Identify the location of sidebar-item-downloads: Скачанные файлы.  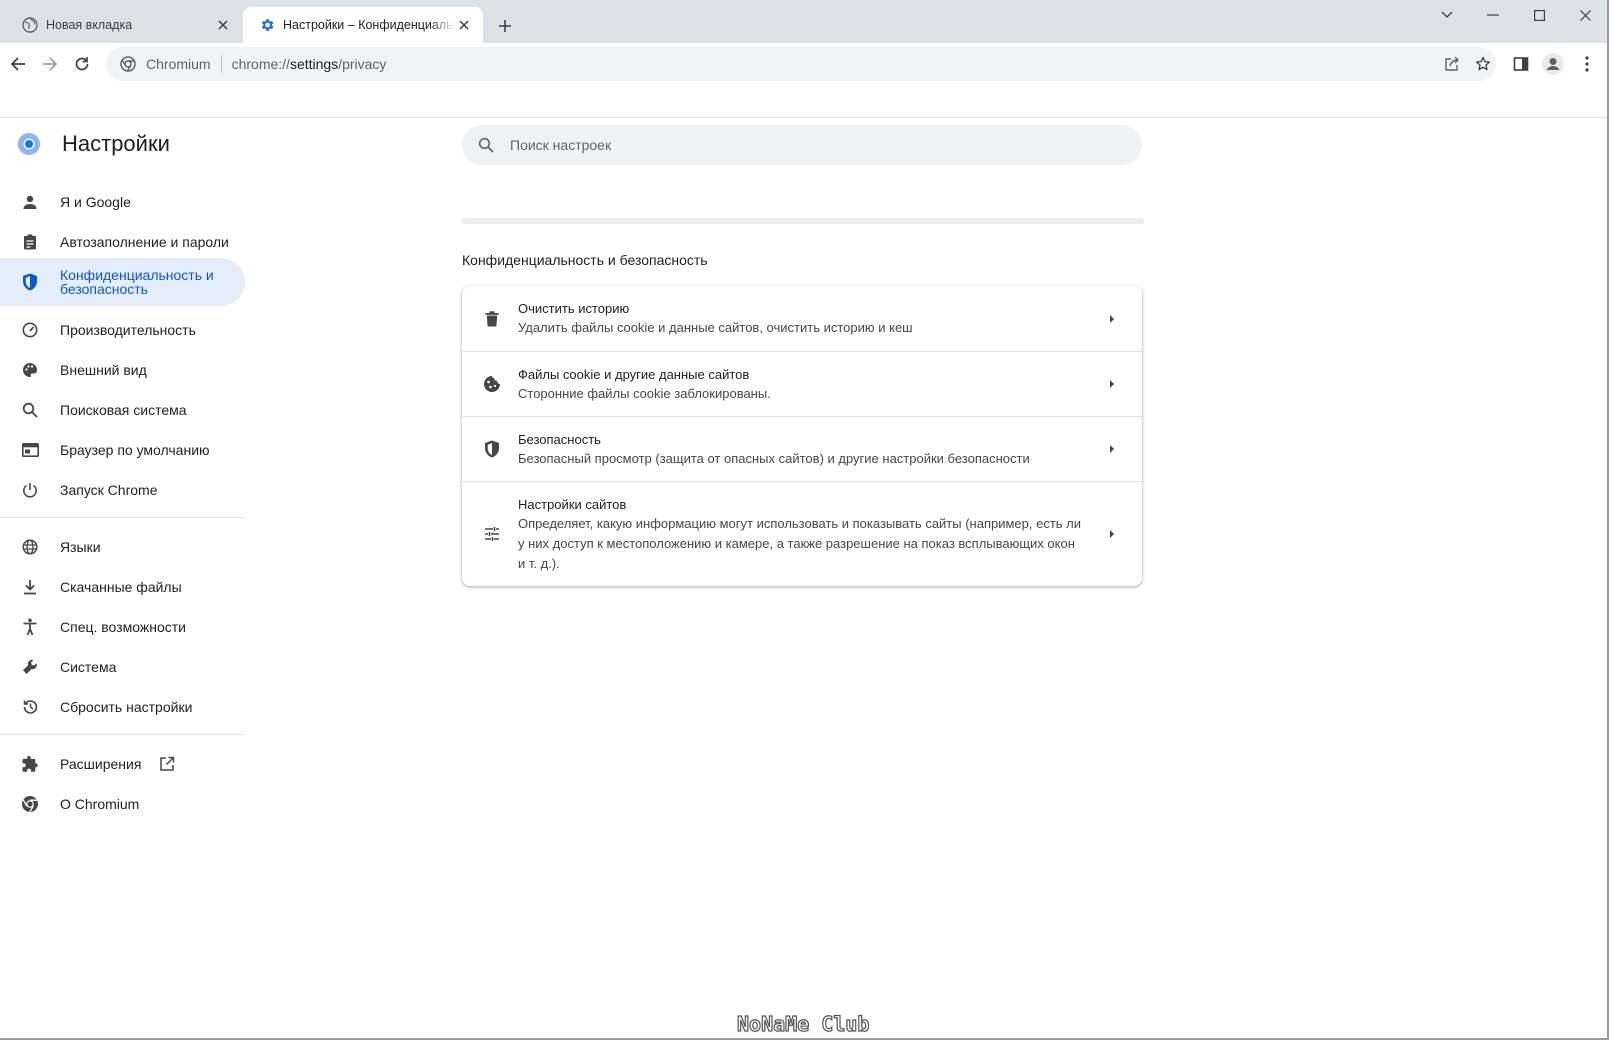
(122, 587).